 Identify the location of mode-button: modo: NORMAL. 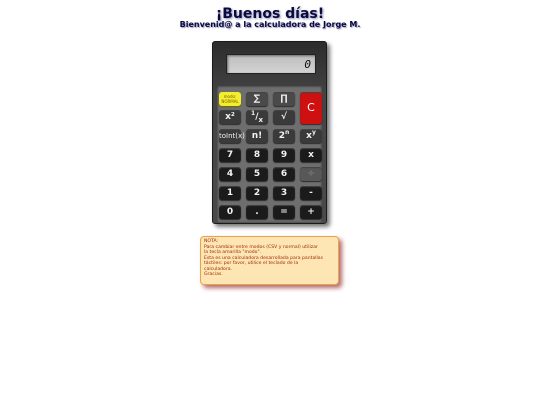
(230, 99).